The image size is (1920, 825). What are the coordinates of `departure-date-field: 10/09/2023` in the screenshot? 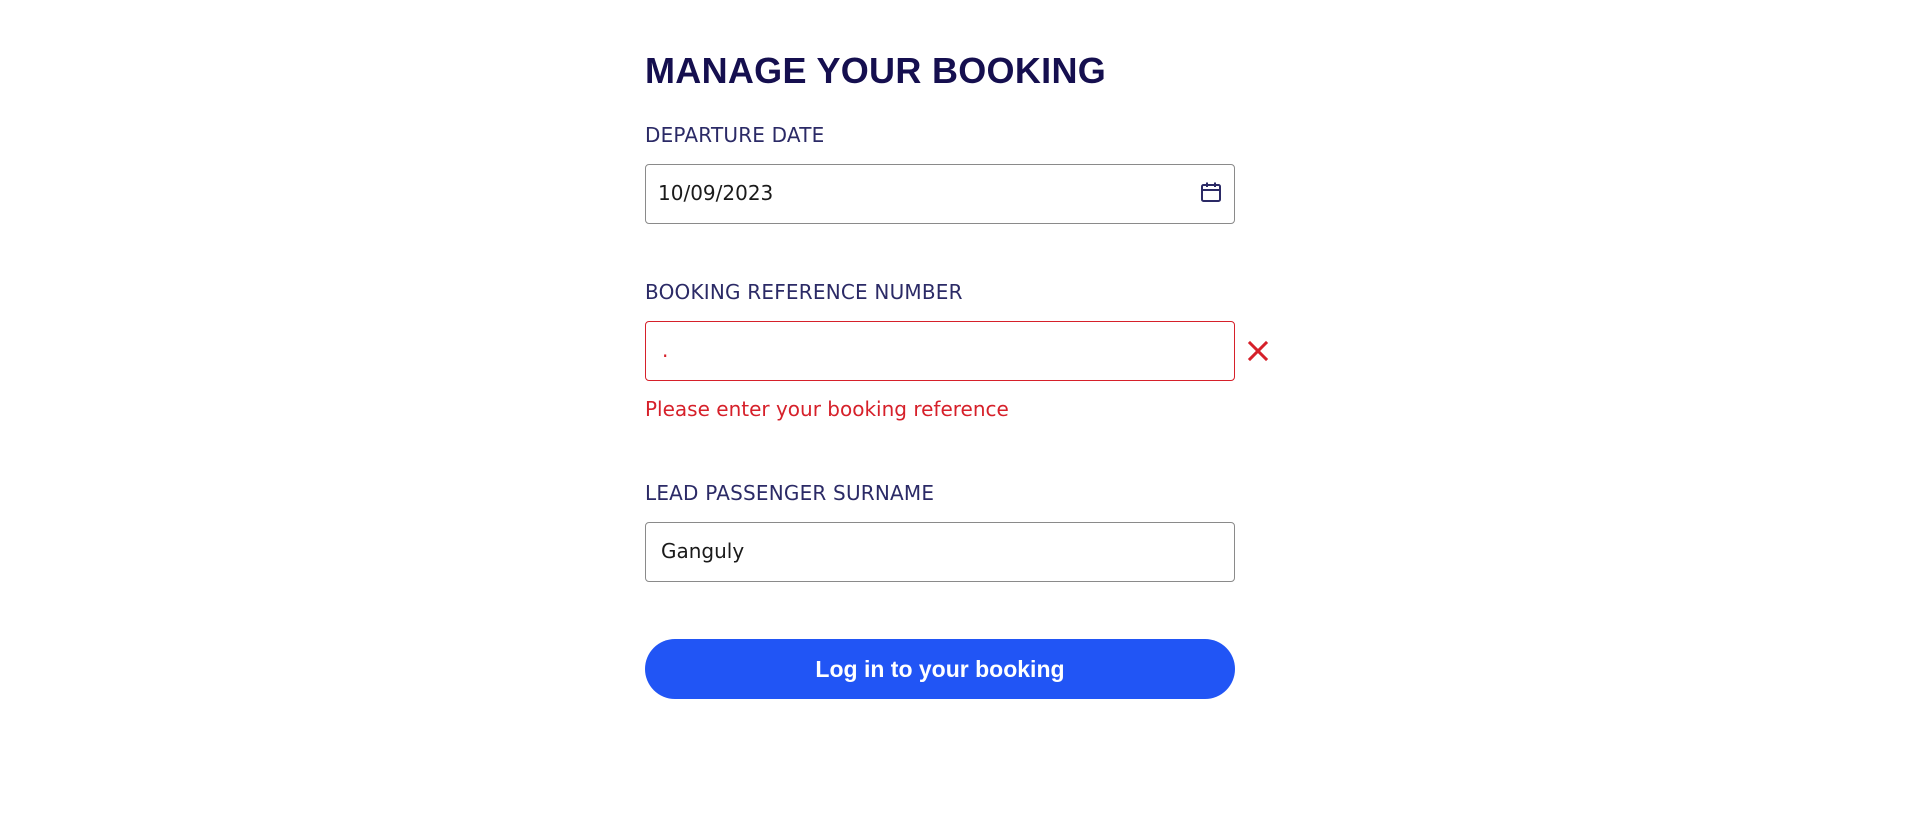 It's located at (940, 194).